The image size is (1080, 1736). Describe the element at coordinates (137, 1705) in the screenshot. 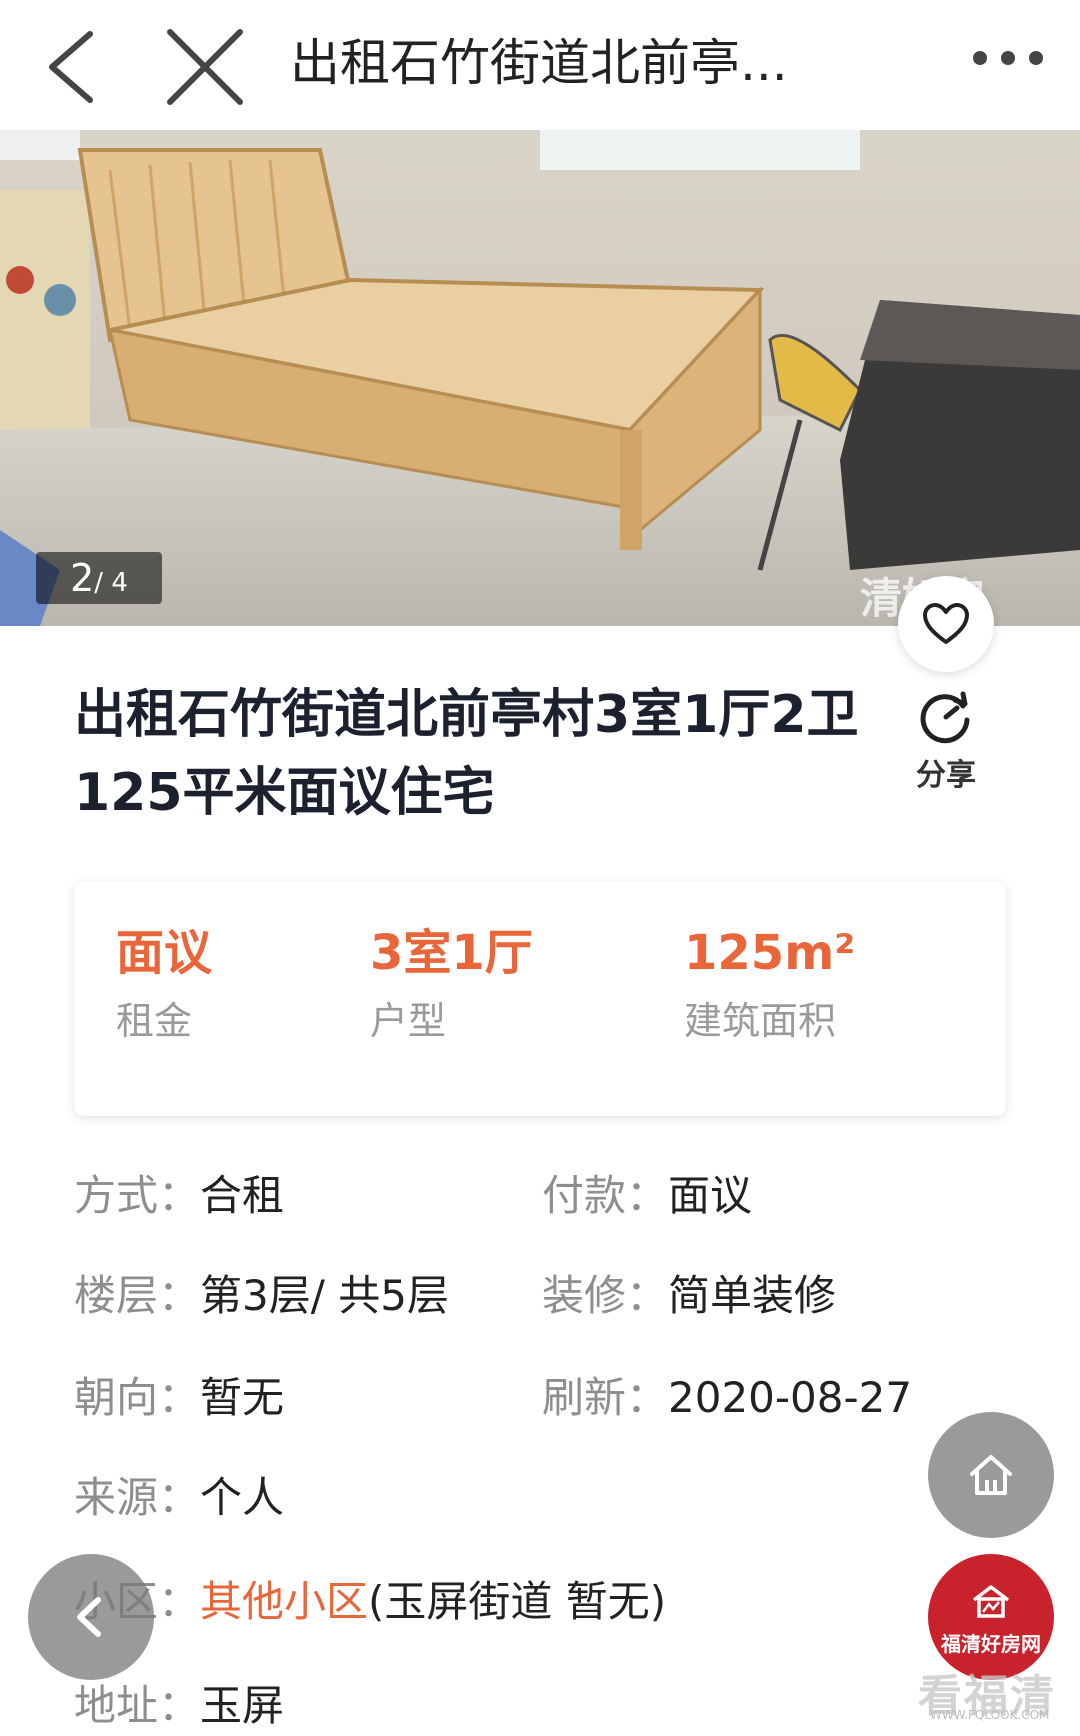

I see `detail-label: 地址：` at that location.